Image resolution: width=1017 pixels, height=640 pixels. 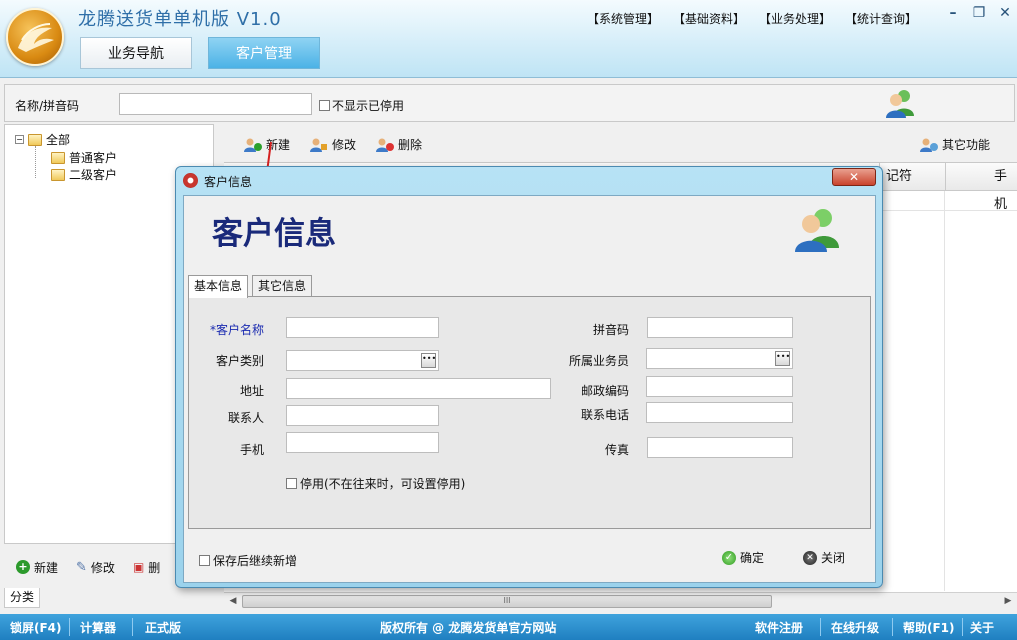 I want to click on edit-label: 修改, so click(x=344, y=145).